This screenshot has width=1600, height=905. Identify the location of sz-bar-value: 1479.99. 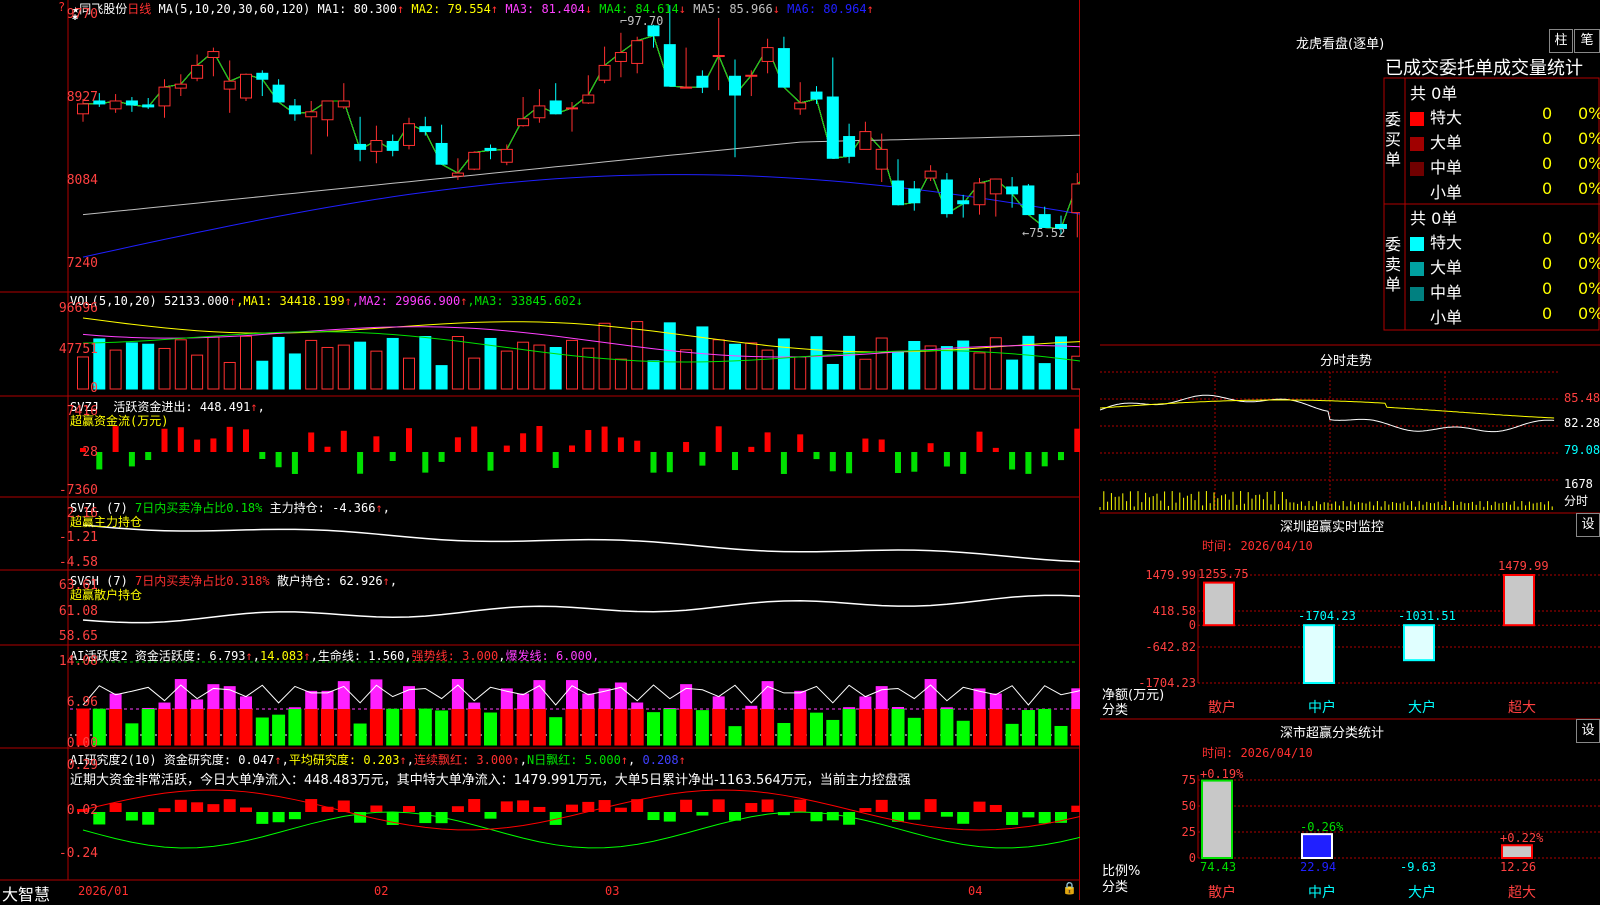
(1523, 566).